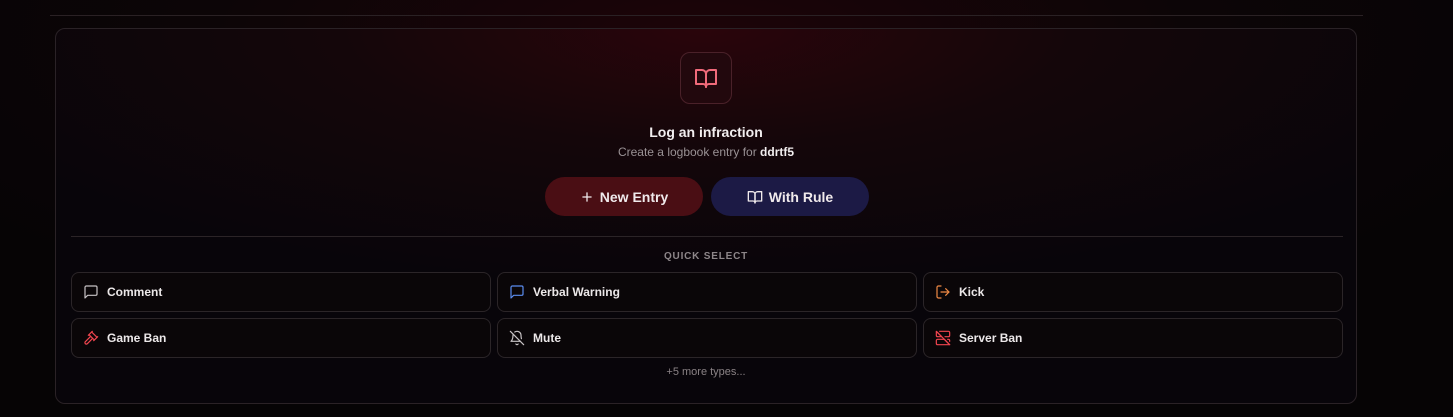  Describe the element at coordinates (942, 338) in the screenshot. I see `server-off-icon` at that location.